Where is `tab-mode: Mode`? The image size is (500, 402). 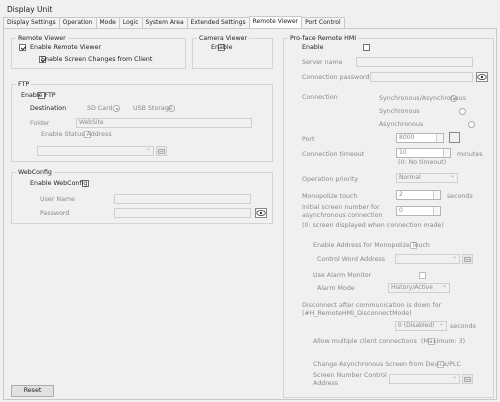
tab-mode: Mode is located at coordinates (107, 22).